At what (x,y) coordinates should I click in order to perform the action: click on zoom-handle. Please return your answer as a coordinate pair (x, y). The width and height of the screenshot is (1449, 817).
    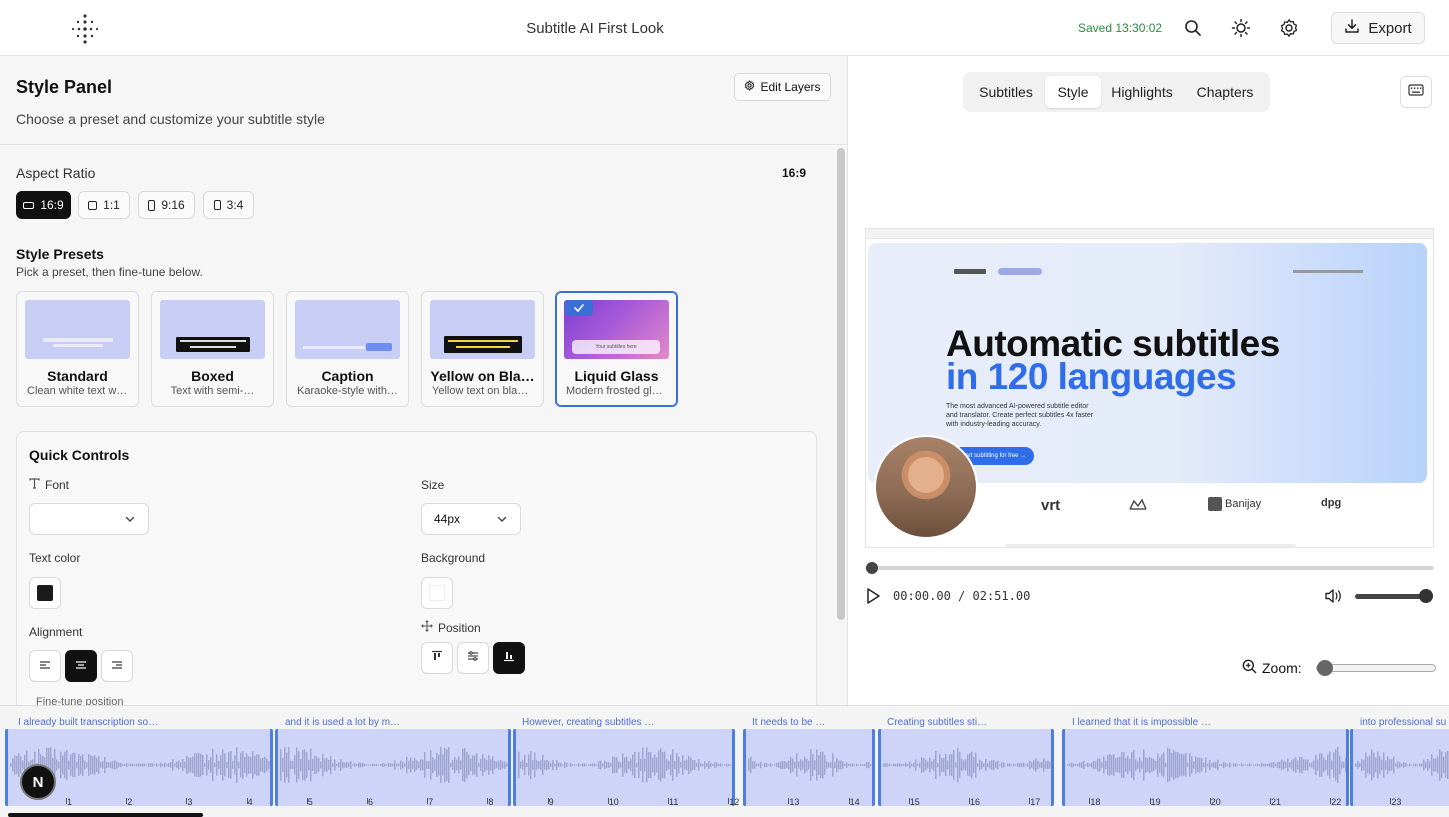
    Looking at the image, I should click on (1325, 668).